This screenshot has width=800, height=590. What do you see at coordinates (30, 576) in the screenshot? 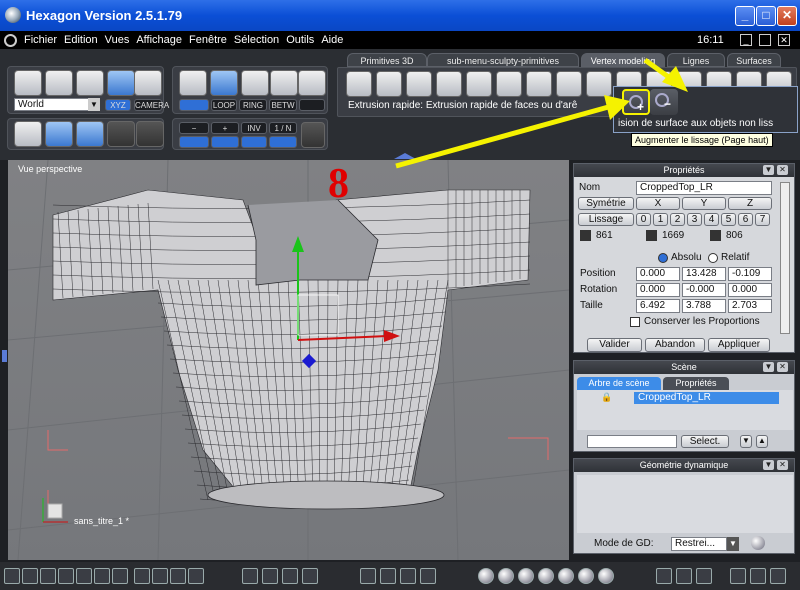
I see `layout-2-icon` at bounding box center [30, 576].